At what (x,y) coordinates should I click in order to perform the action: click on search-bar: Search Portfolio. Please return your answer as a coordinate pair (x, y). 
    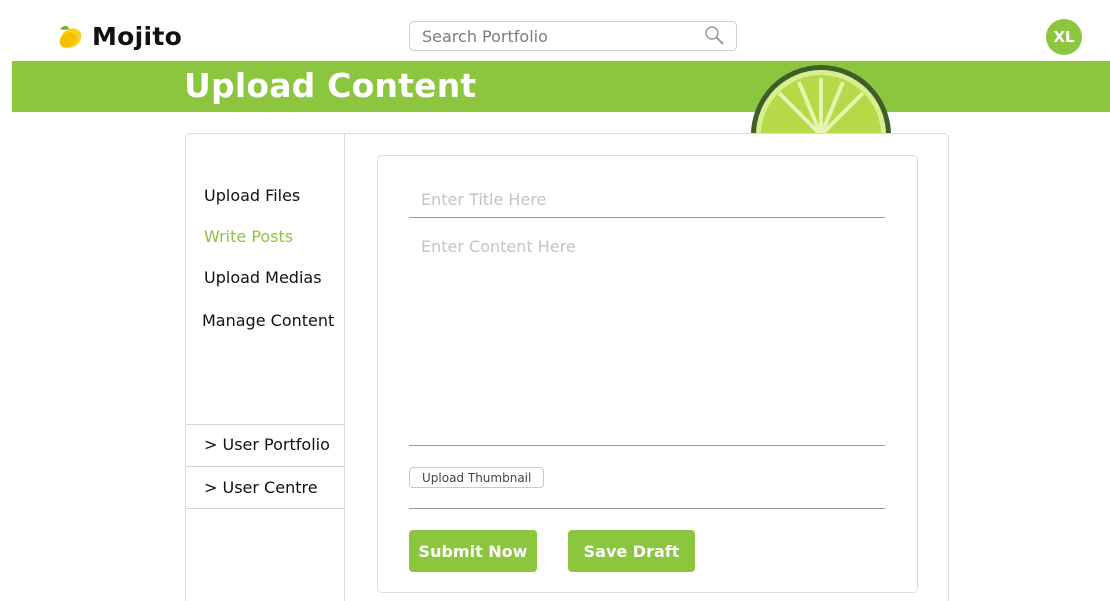
    Looking at the image, I should click on (573, 36).